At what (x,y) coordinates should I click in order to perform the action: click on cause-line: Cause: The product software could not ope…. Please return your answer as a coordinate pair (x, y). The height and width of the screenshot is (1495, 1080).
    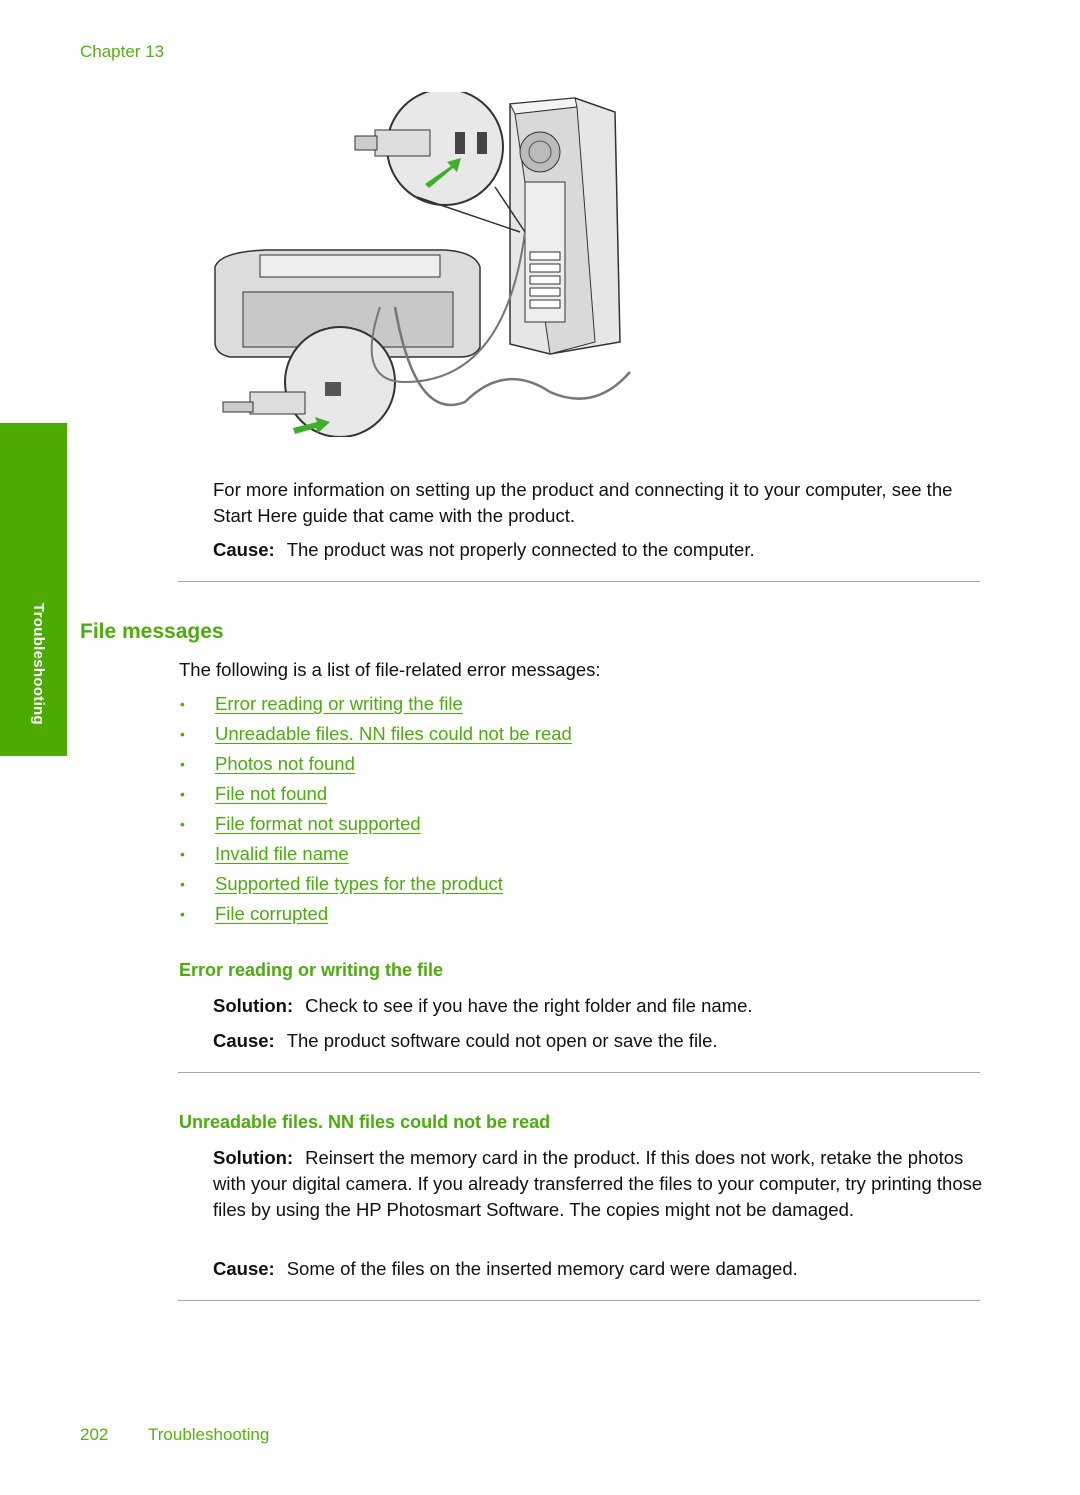
    Looking at the image, I should click on (465, 1041).